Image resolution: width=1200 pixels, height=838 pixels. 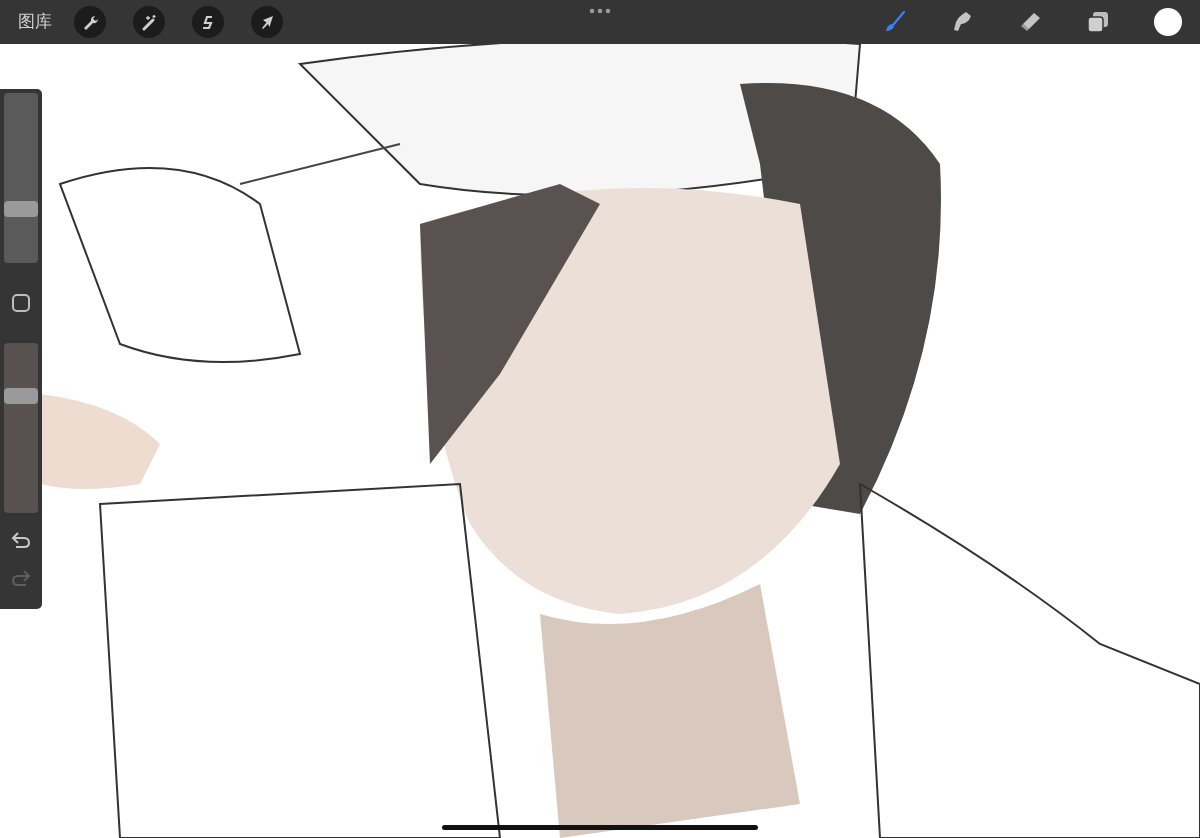 I want to click on gallery-link: 图库, so click(x=35, y=22).